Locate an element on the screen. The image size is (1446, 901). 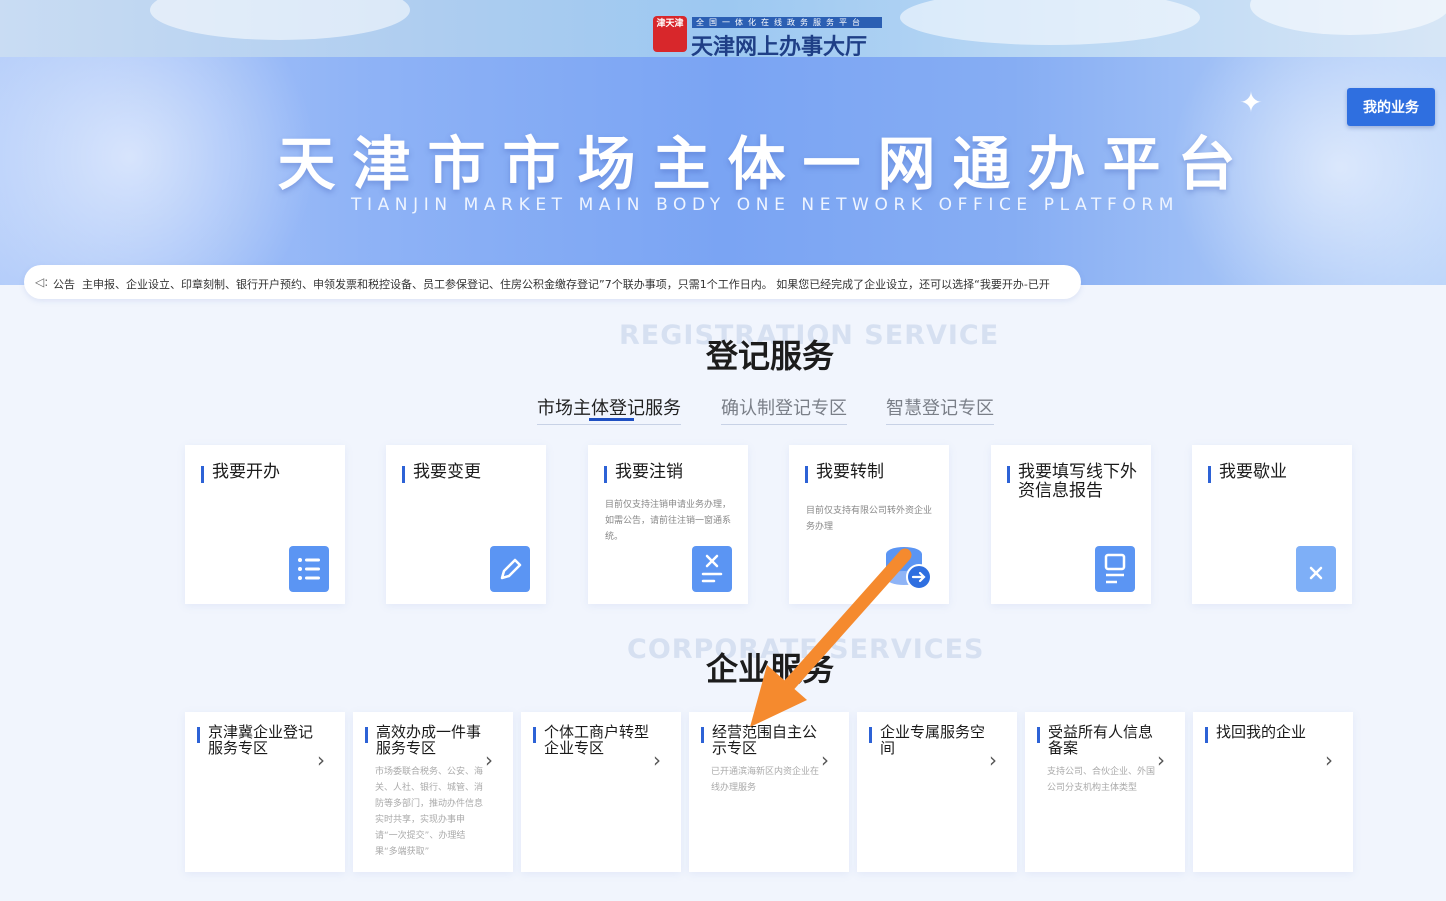
service-card-individual-transform: 个体工商户转型企业专区 › is located at coordinates (601, 792).